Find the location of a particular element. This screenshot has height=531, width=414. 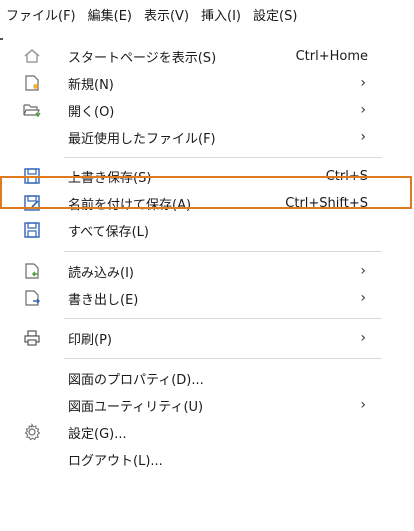

menu-item-start-page: スタートページを表示(S) Ctrl+Home is located at coordinates (198, 56).